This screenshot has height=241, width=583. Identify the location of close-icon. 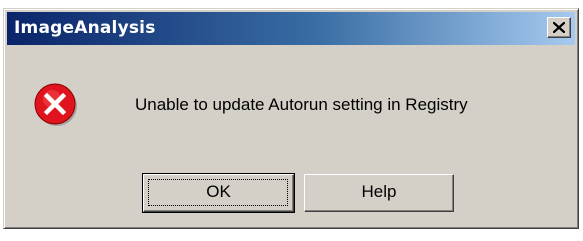
(559, 27).